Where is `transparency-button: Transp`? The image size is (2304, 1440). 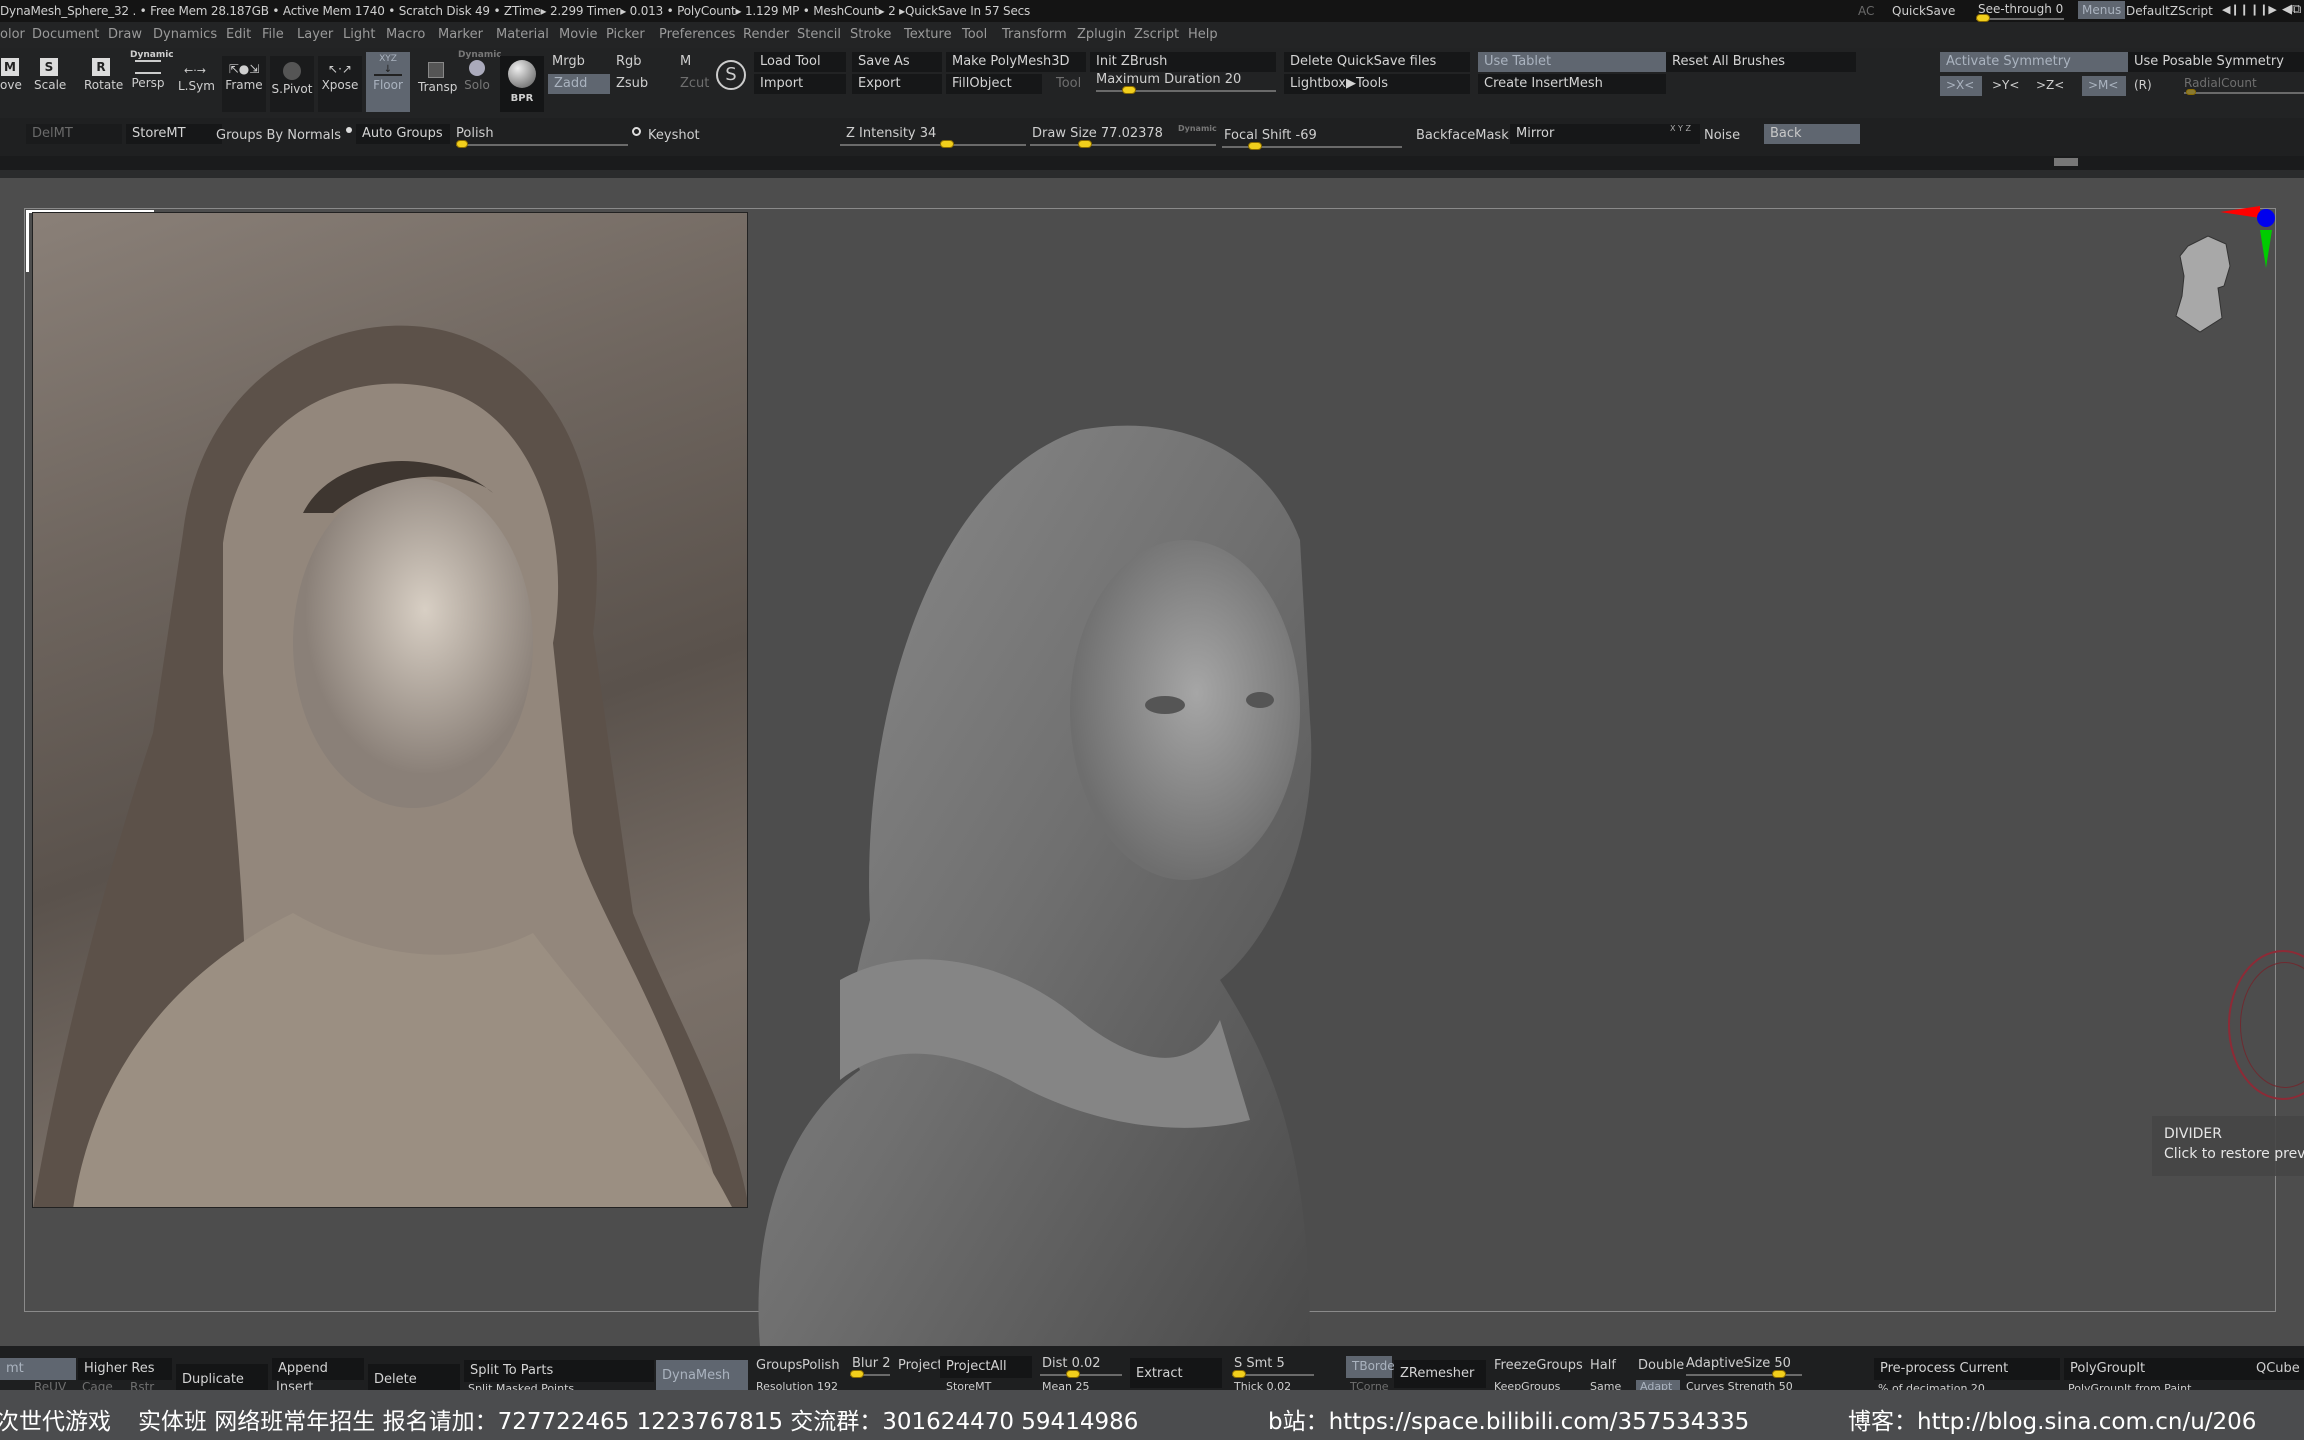
transparency-button: Transp is located at coordinates (437, 78).